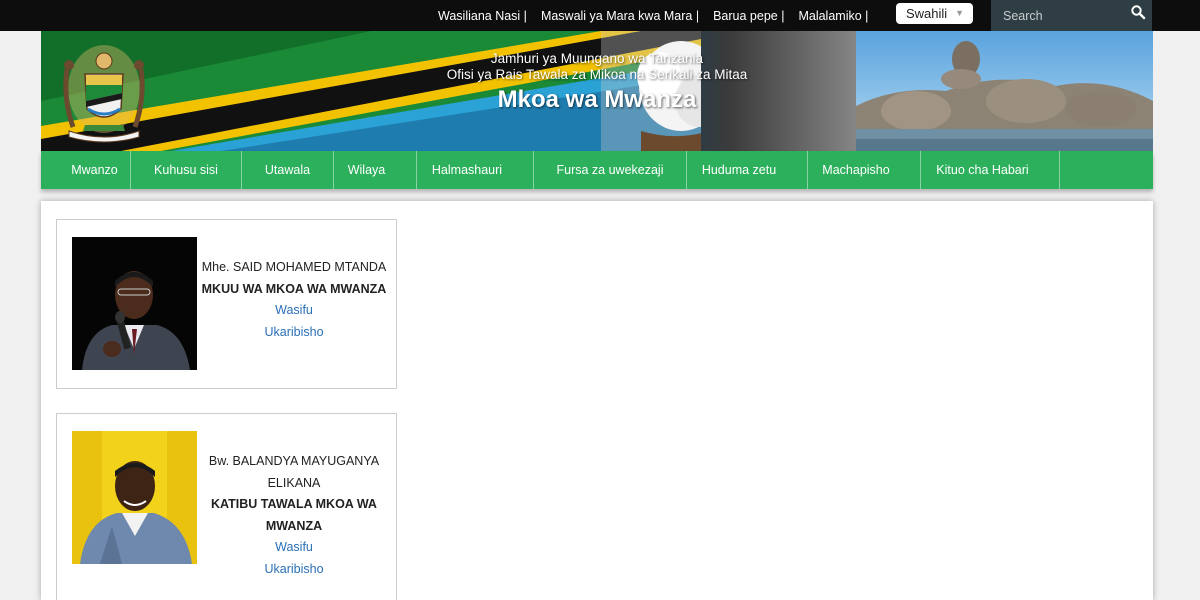 This screenshot has width=1200, height=600. What do you see at coordinates (620, 16) in the screenshot?
I see `faq-link: Maswali ya Mara kwa Mara |` at bounding box center [620, 16].